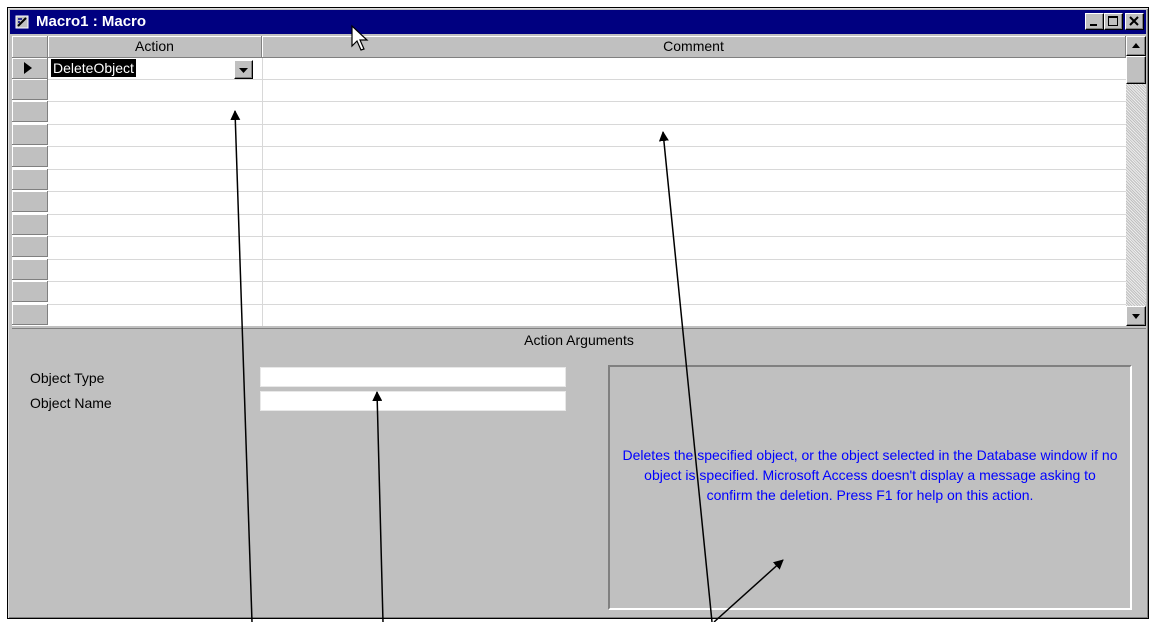 This screenshot has width=1156, height=622. Describe the element at coordinates (578, 22) in the screenshot. I see `title-bar: Macro1 : Macro` at that location.